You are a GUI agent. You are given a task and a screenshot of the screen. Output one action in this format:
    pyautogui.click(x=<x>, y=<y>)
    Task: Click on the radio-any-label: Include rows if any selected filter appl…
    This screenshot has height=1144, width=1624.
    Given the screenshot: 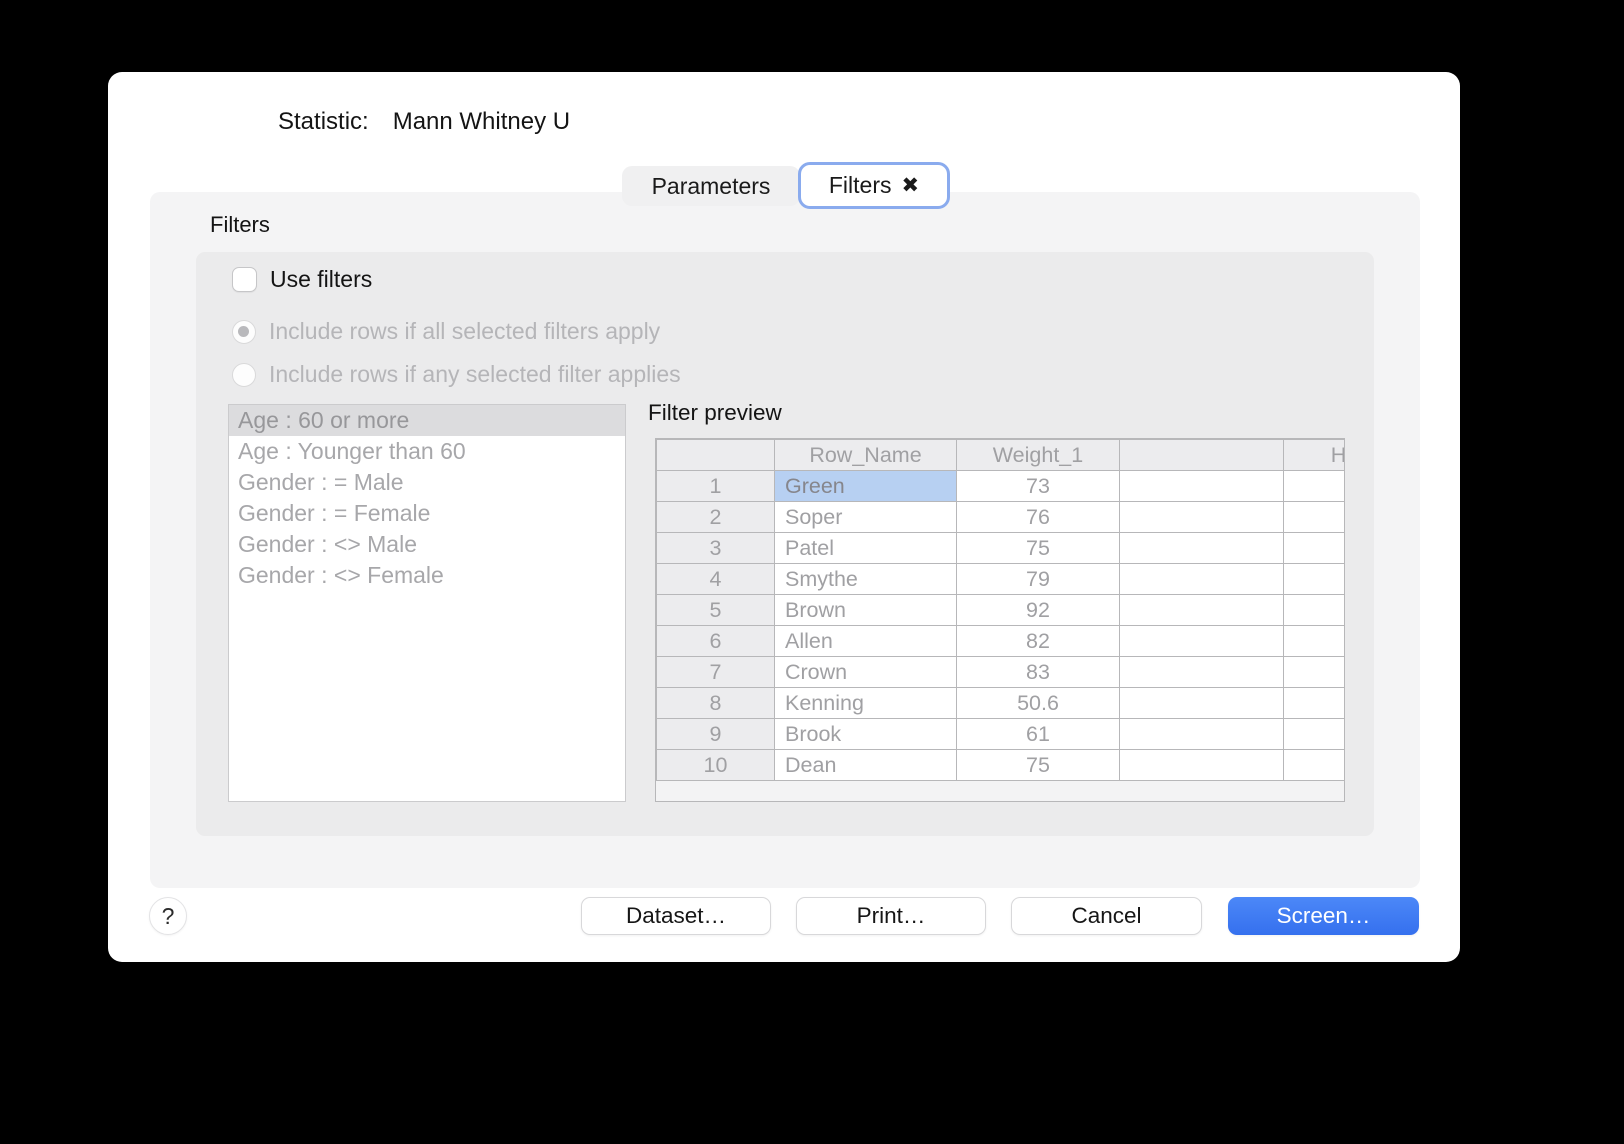 What is the action you would take?
    pyautogui.click(x=475, y=374)
    